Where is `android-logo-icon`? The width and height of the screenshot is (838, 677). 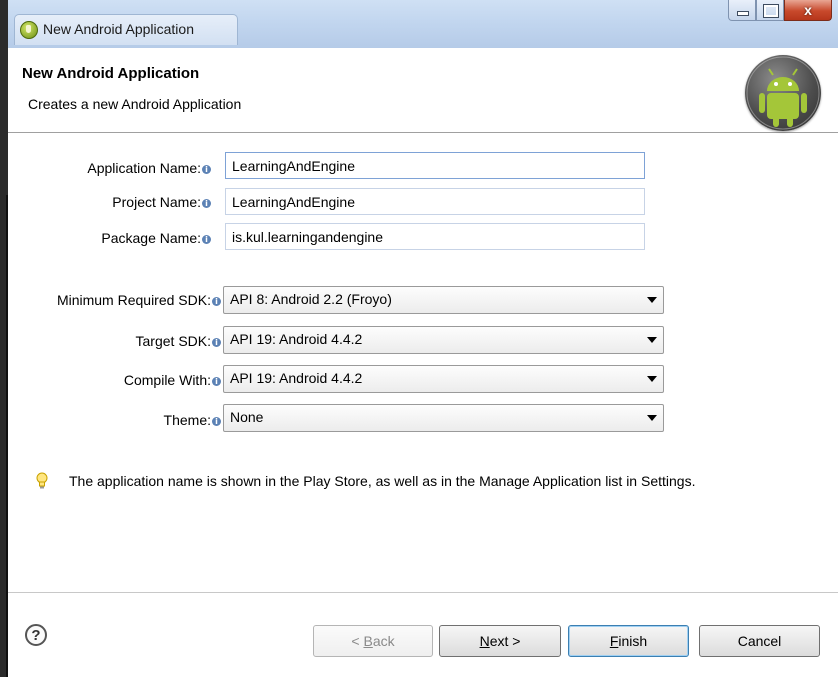
android-logo-icon is located at coordinates (783, 93).